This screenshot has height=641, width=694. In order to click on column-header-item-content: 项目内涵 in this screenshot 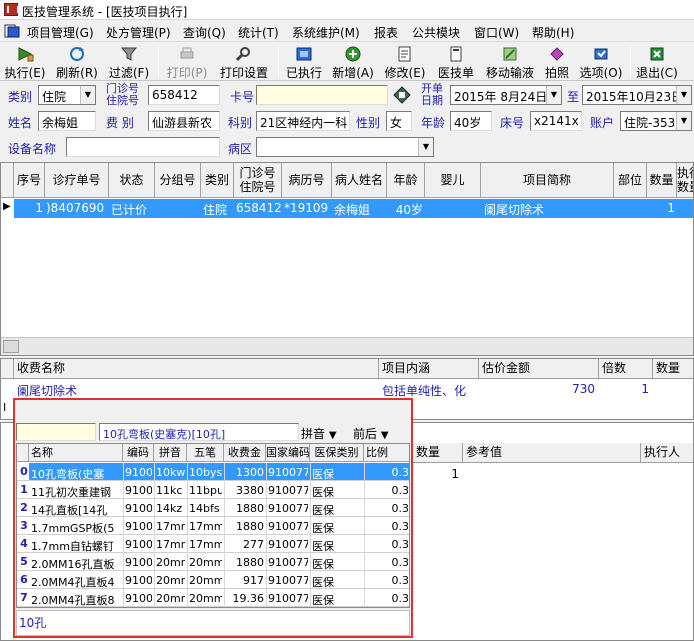, I will do `click(429, 369)`.